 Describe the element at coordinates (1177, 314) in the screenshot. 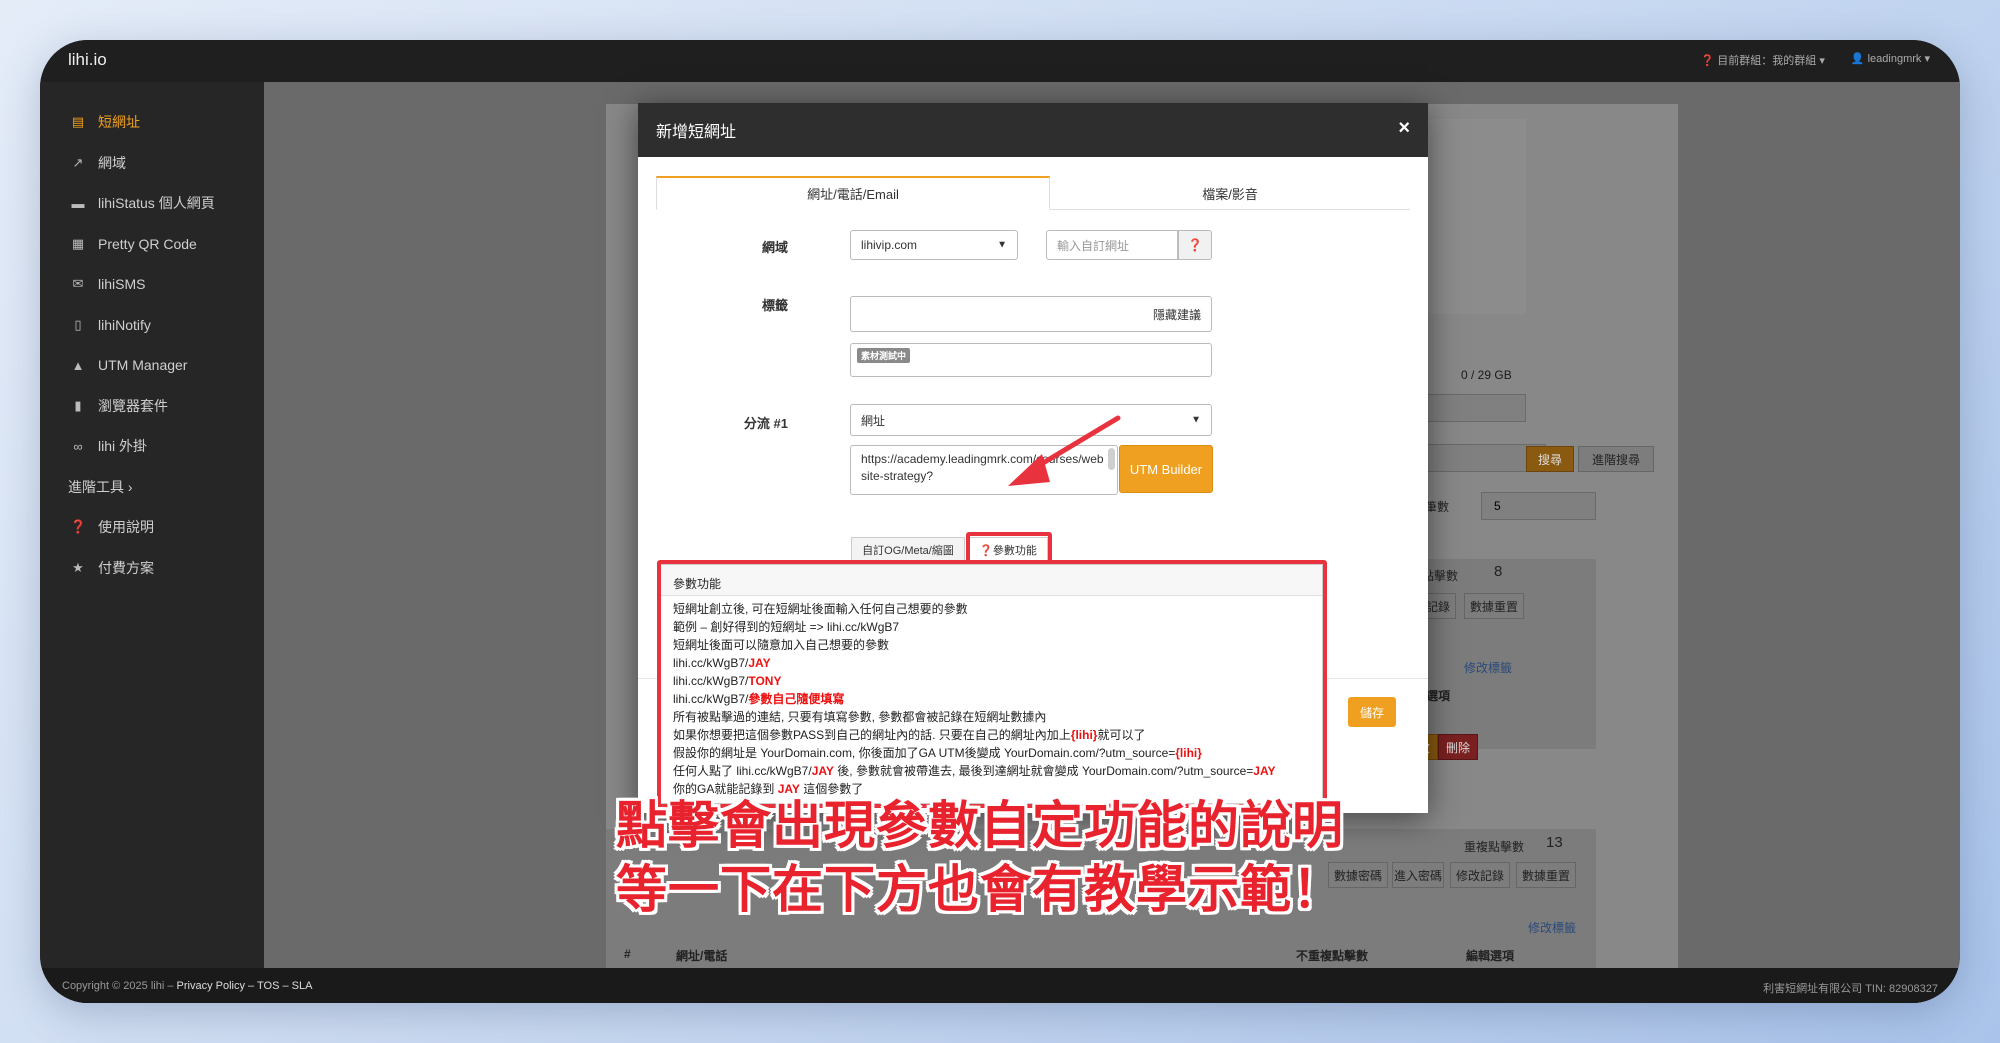

I see `hide-suggest-link: 隱藏建議` at that location.